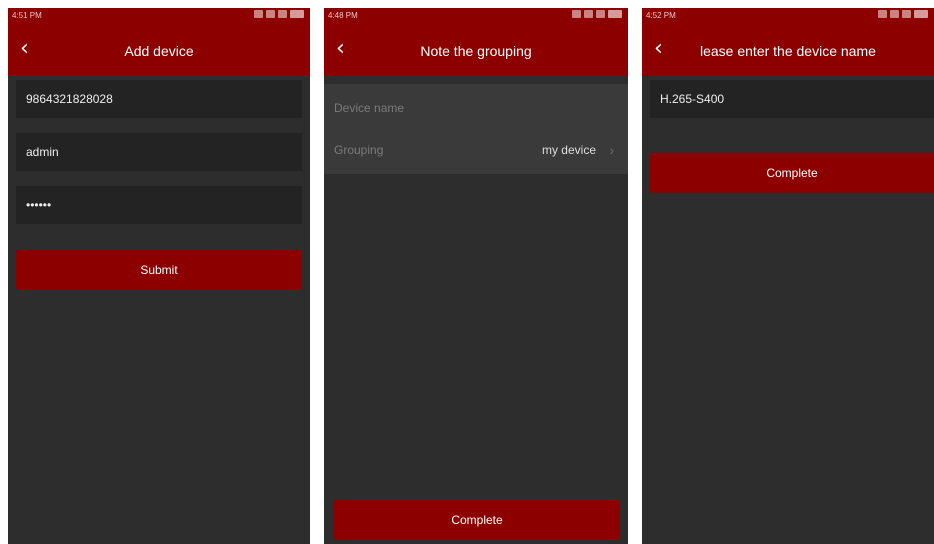  Describe the element at coordinates (27, 15) in the screenshot. I see `status-time: 4:51 PM` at that location.